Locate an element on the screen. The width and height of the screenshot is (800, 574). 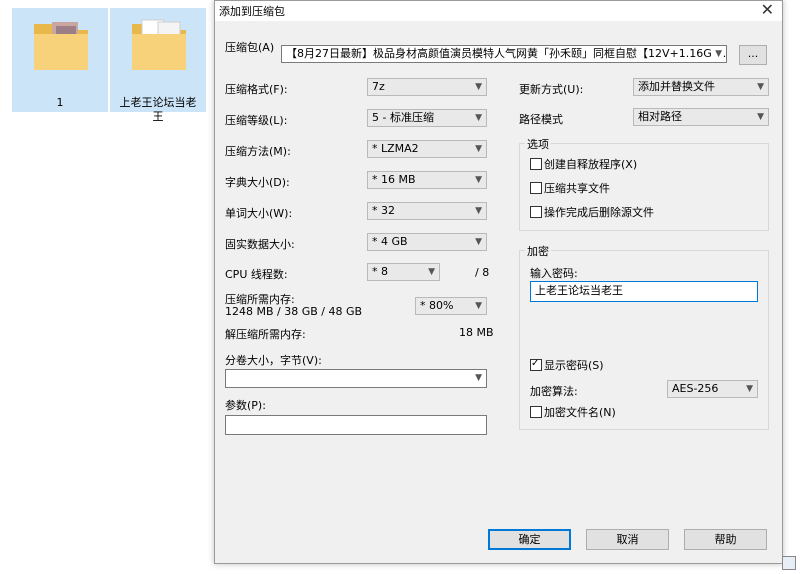
cpu-select: * 8 ▼ is located at coordinates (403, 272).